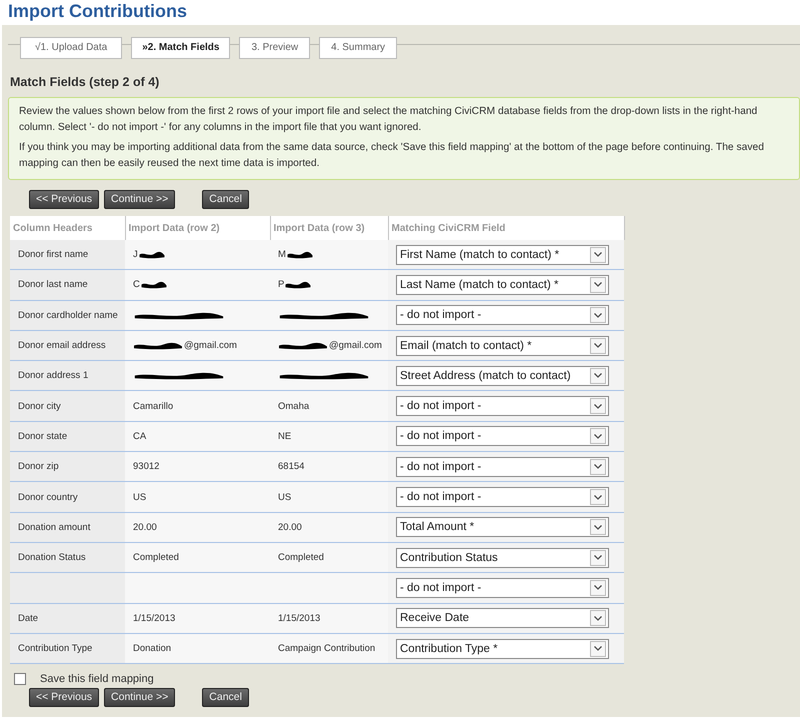 The width and height of the screenshot is (800, 724). I want to click on table-cell: NE, so click(285, 436).